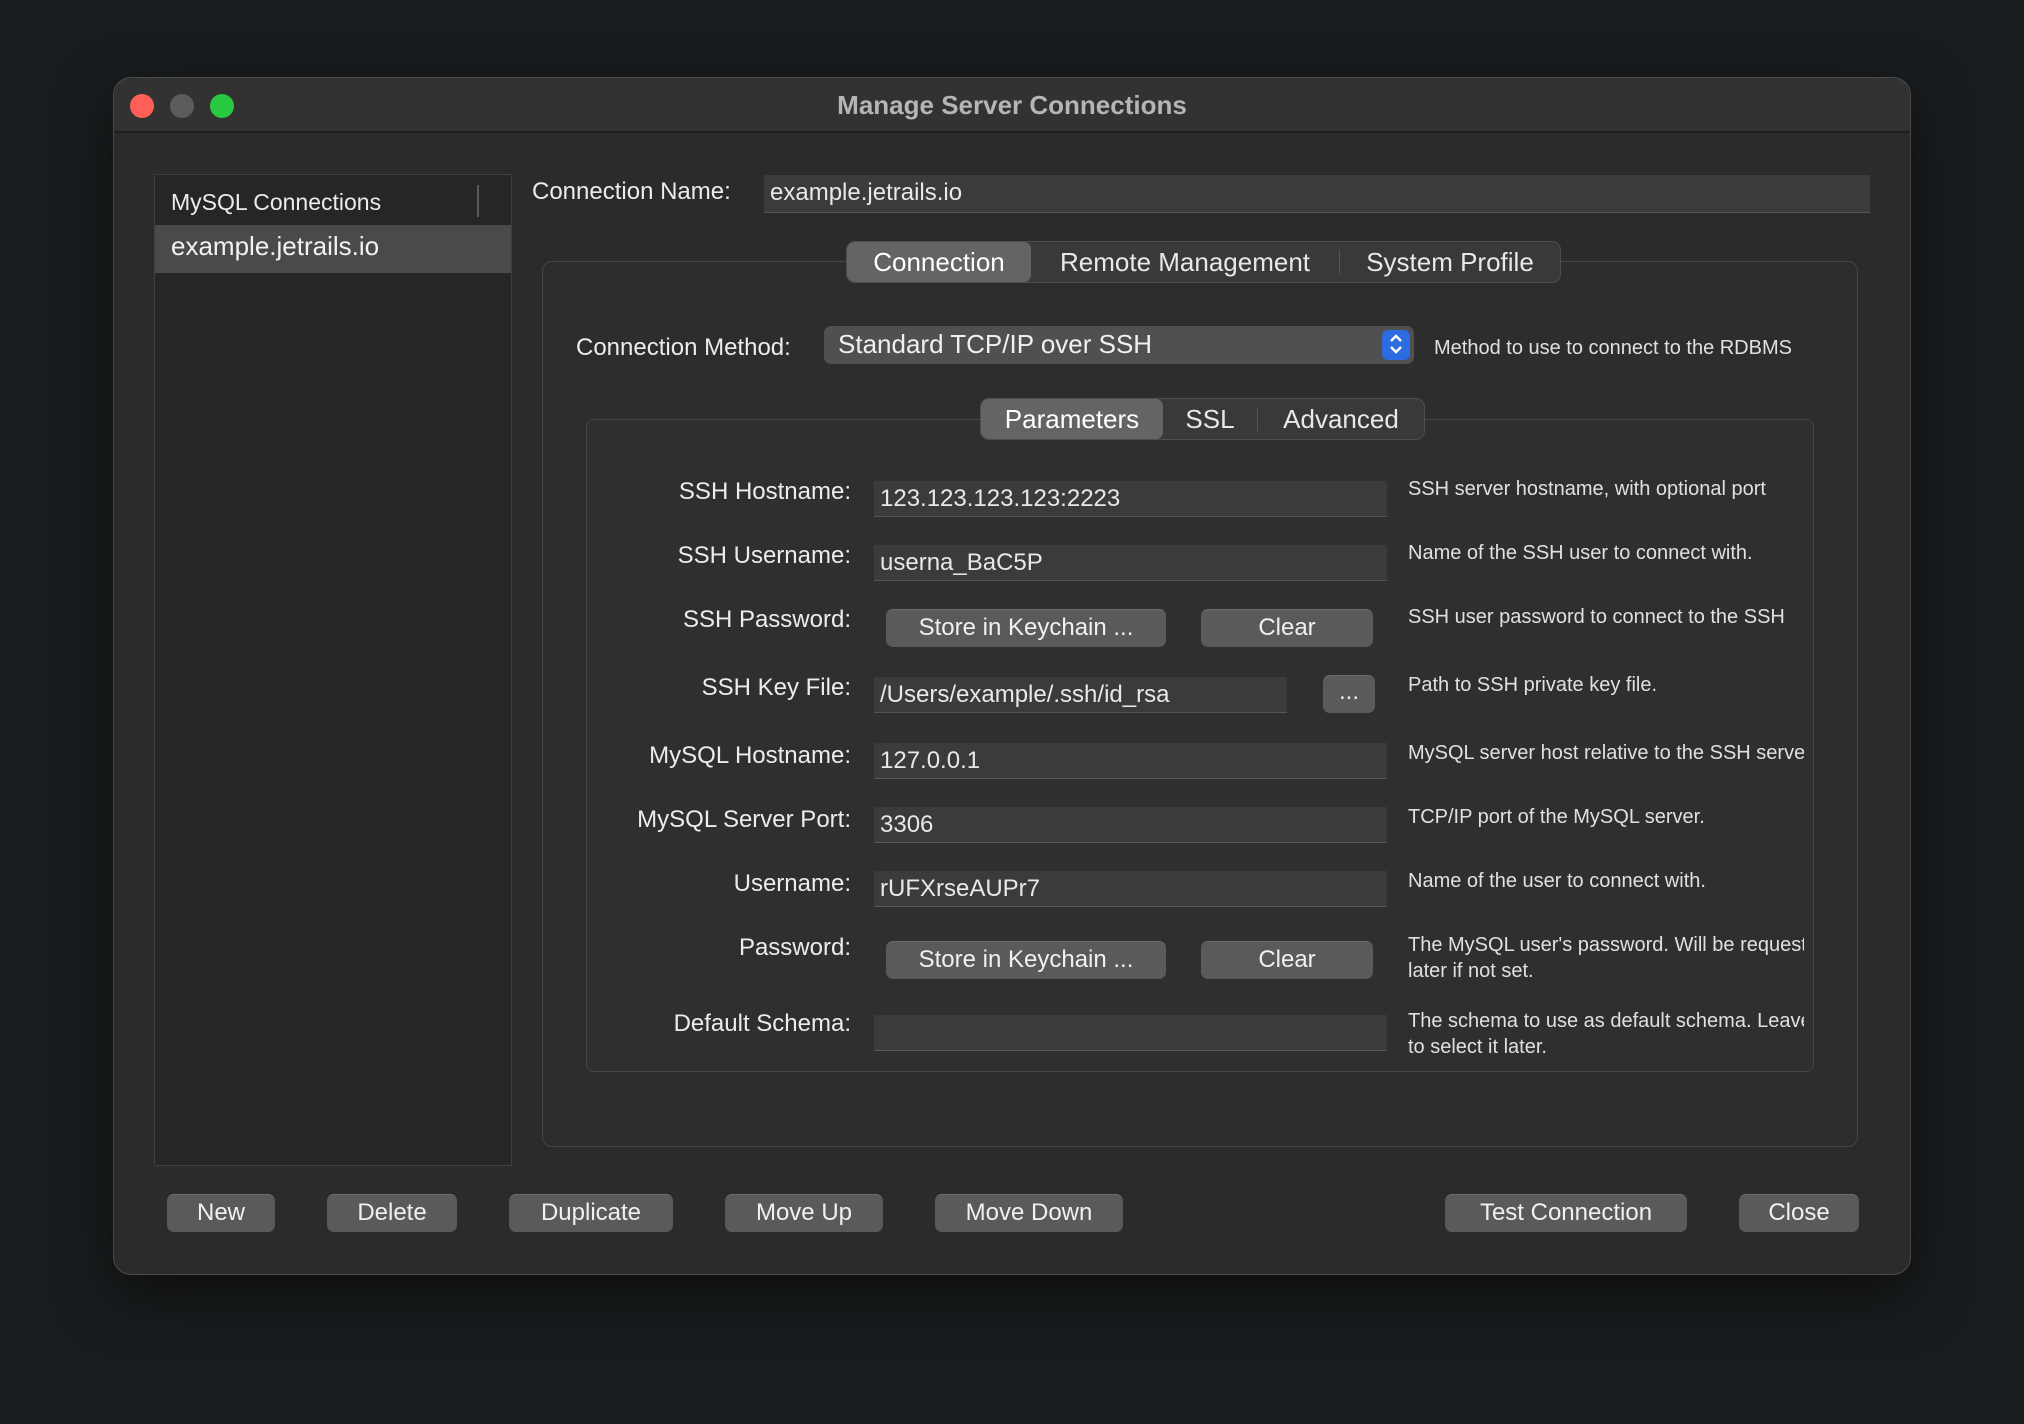  I want to click on sidebar-header: MySQL Connections, so click(333, 200).